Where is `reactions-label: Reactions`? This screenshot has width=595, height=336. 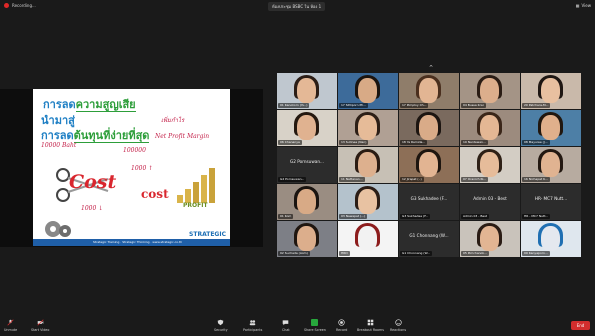
reactions-label: Reactions is located at coordinates (398, 330).